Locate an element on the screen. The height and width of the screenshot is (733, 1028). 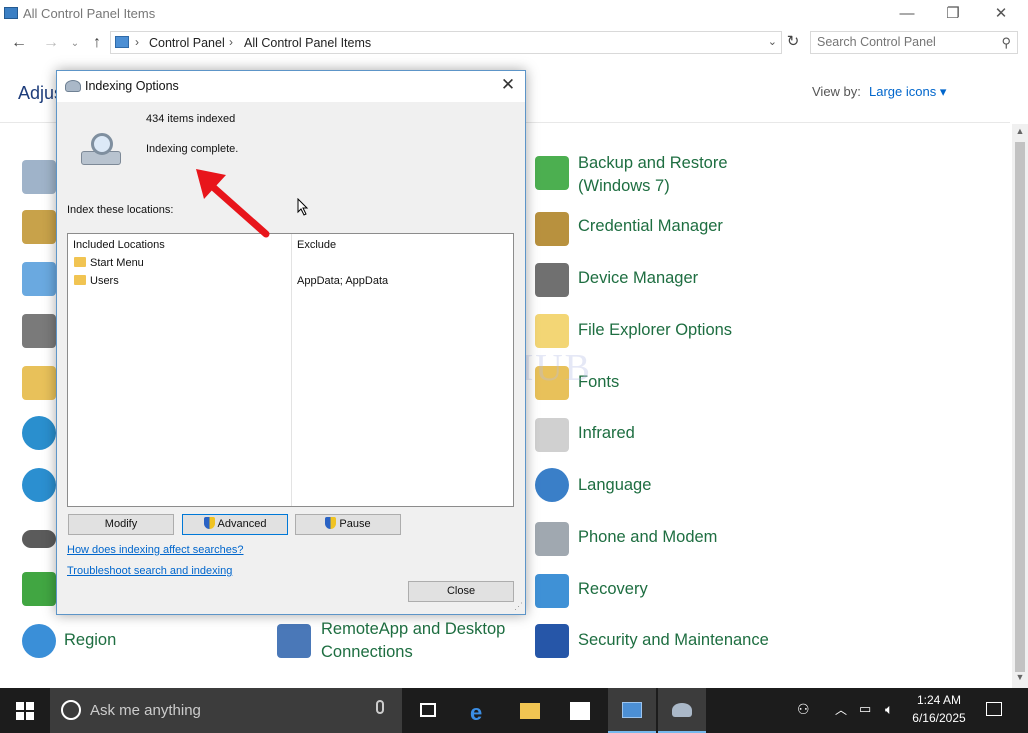
action-center-icon is located at coordinates (994, 709).